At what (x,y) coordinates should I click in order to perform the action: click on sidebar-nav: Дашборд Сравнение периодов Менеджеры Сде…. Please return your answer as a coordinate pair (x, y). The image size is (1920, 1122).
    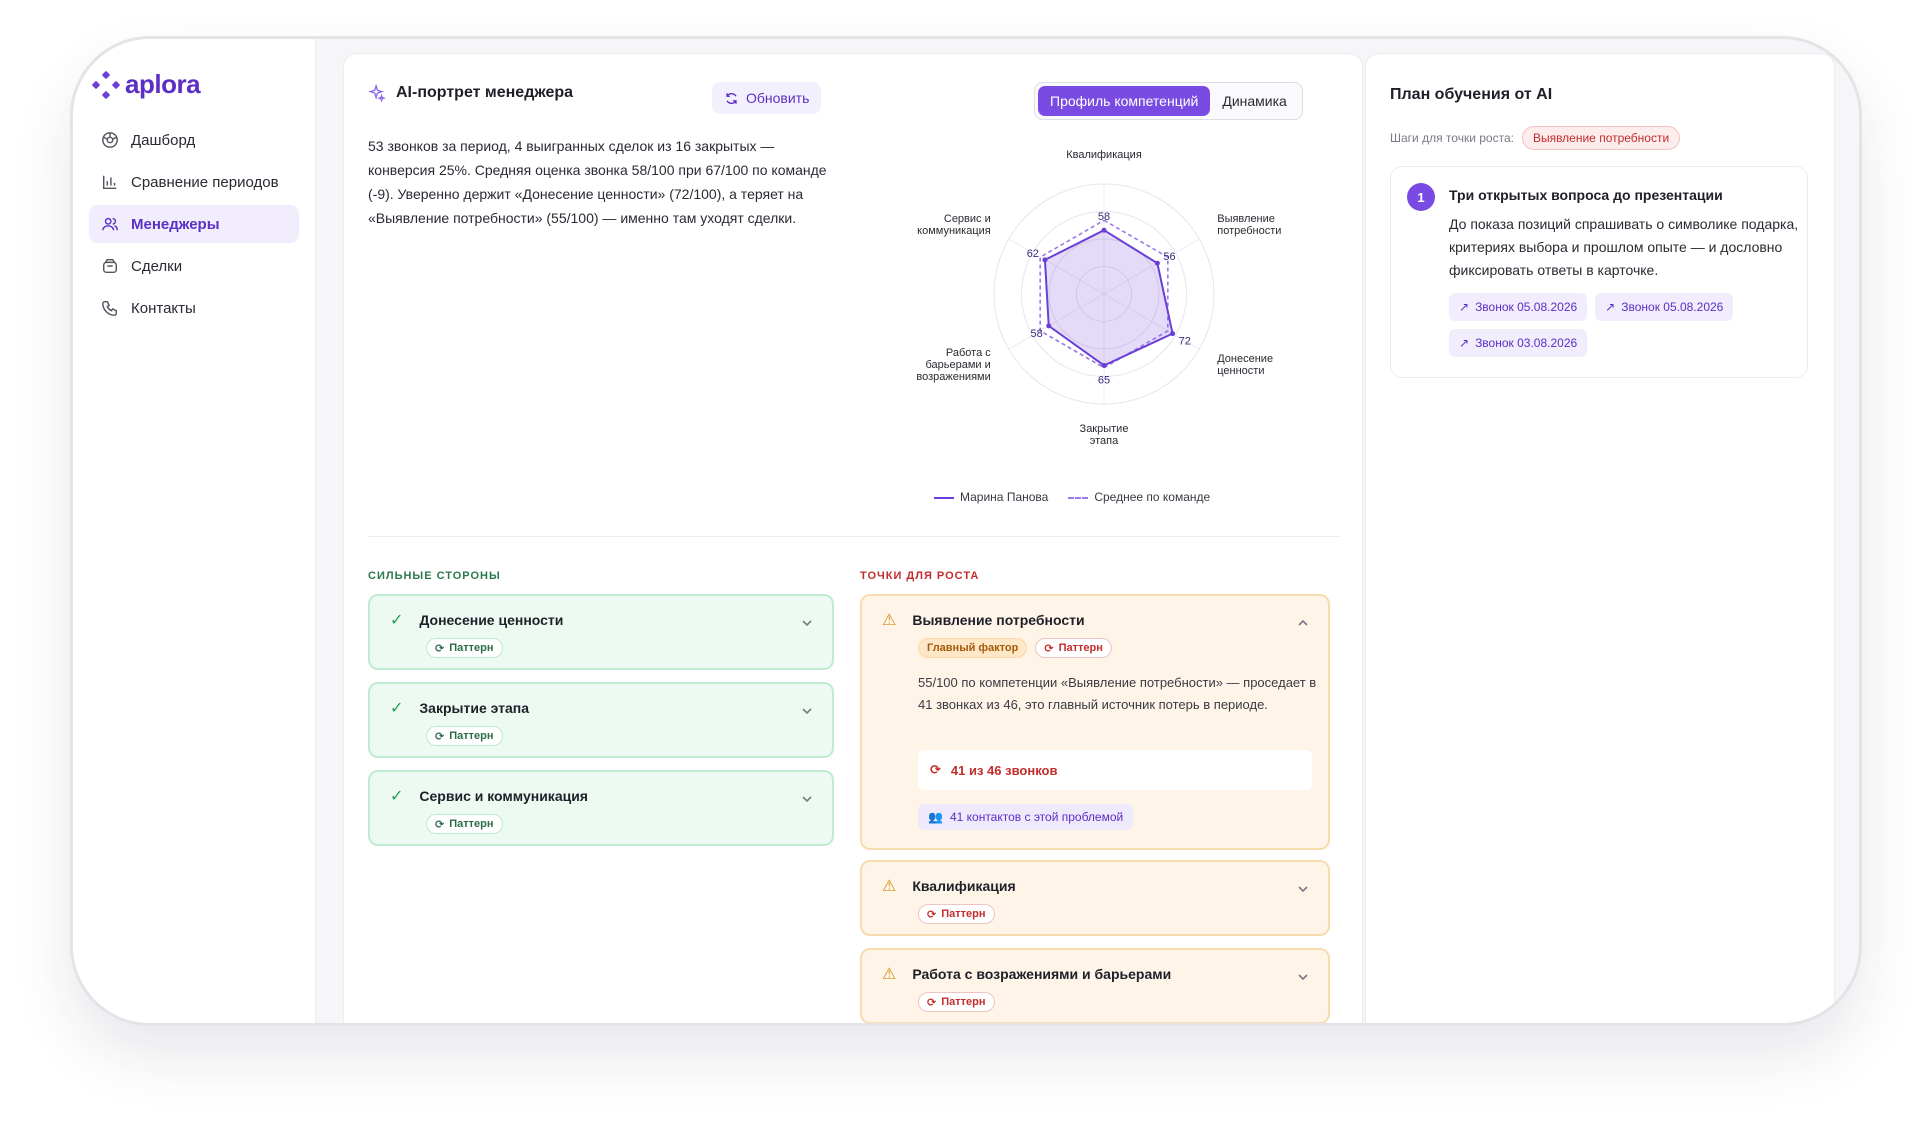
    Looking at the image, I should click on (194, 226).